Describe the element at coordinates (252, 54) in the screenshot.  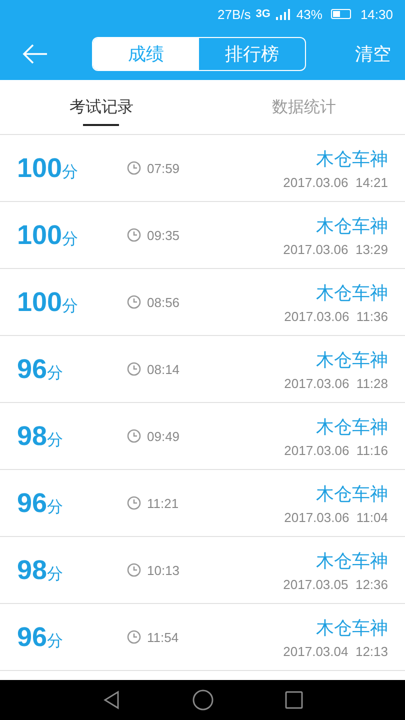
I see `segment-tab: 排行榜` at that location.